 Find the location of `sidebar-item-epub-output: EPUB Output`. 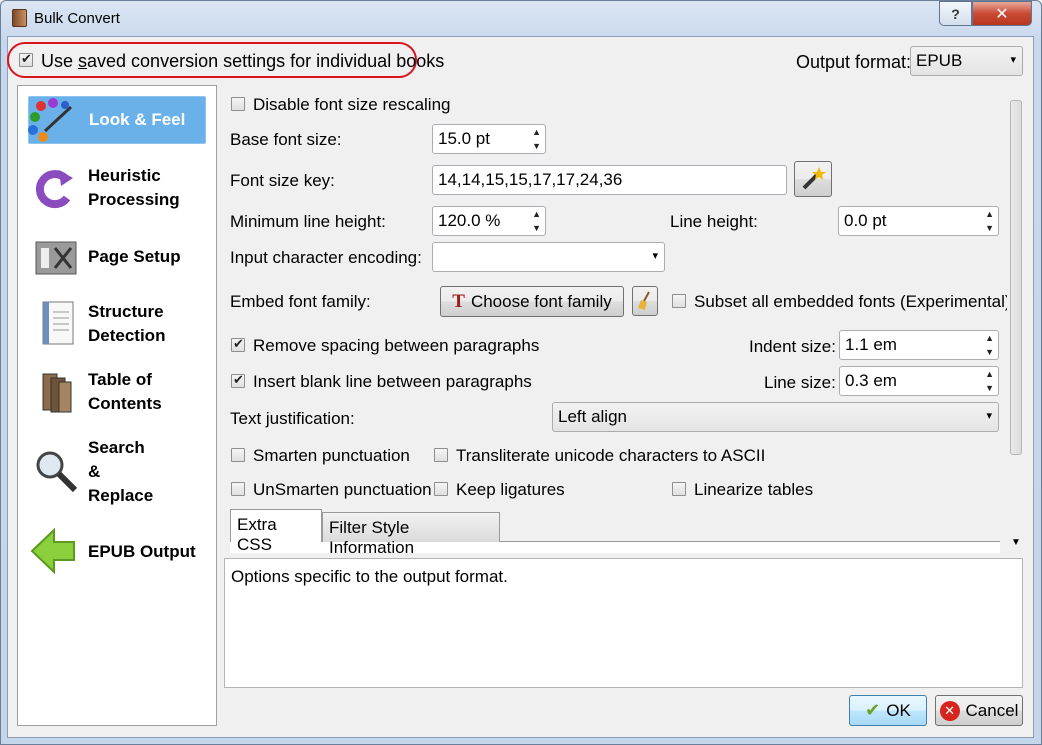

sidebar-item-epub-output: EPUB Output is located at coordinates (117, 552).